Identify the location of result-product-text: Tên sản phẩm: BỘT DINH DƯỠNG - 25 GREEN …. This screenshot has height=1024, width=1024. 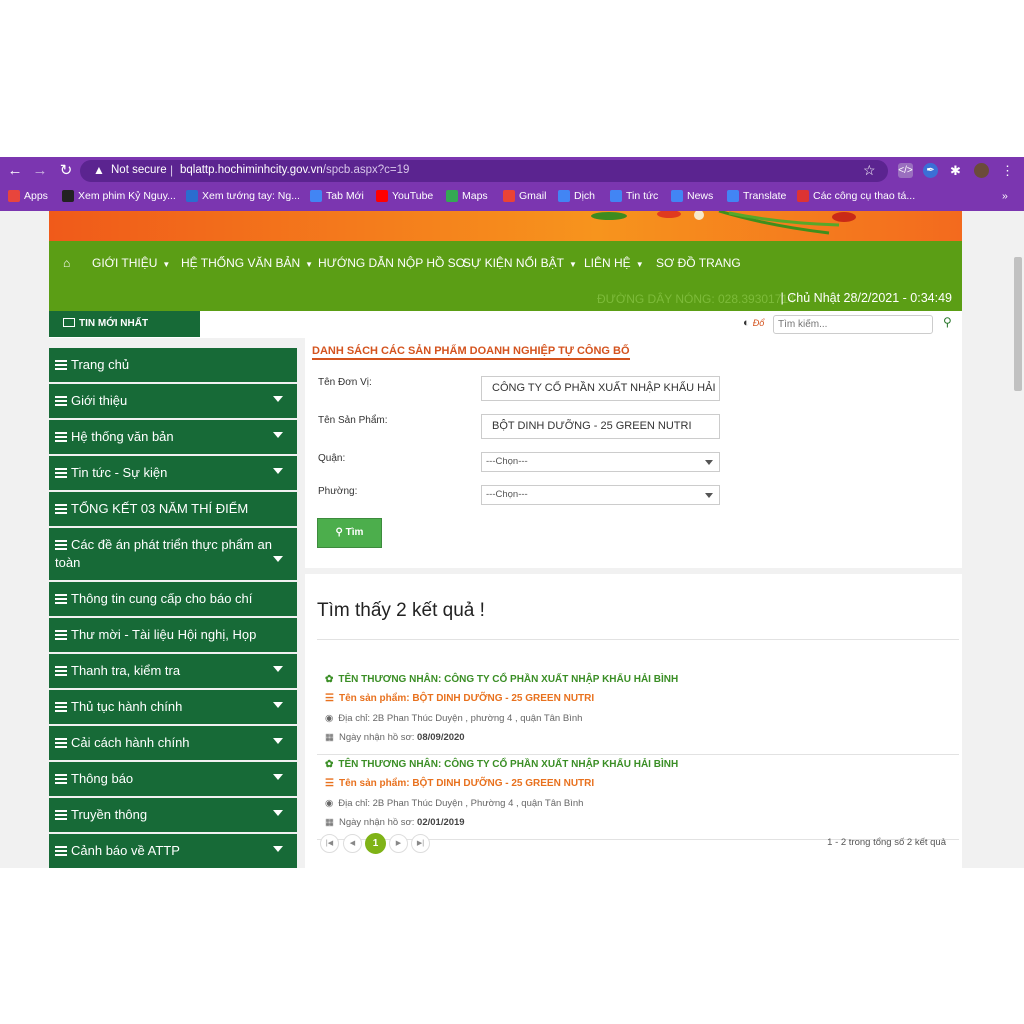
(466, 698).